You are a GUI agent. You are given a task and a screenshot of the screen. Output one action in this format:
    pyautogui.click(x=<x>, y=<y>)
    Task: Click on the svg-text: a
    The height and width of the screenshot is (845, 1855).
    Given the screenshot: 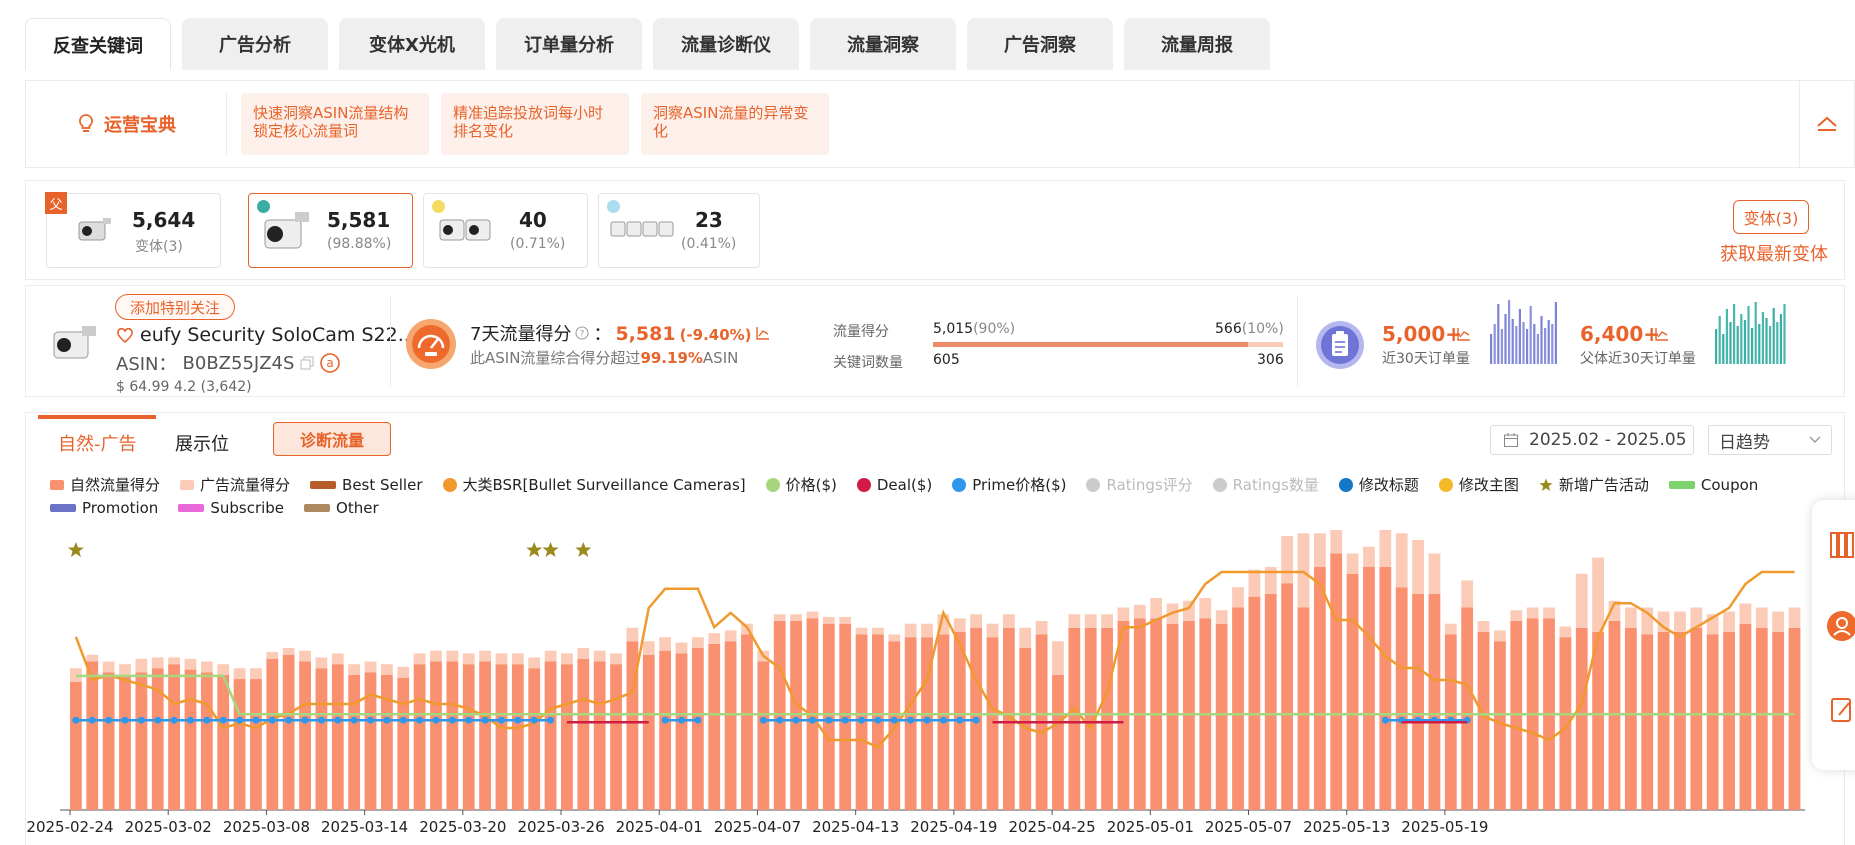 What is the action you would take?
    pyautogui.click(x=330, y=363)
    